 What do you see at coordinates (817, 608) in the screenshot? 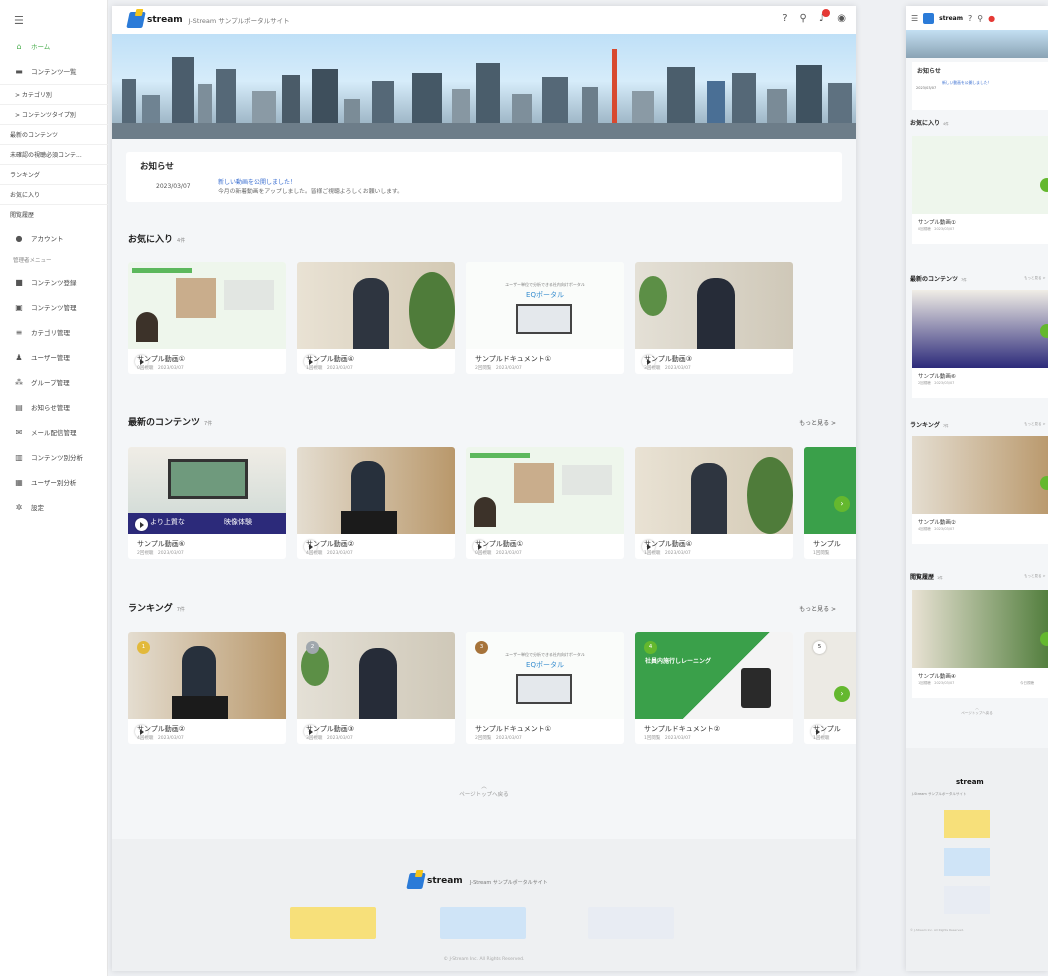
I see `ranking-more-link: もっと見る >` at bounding box center [817, 608].